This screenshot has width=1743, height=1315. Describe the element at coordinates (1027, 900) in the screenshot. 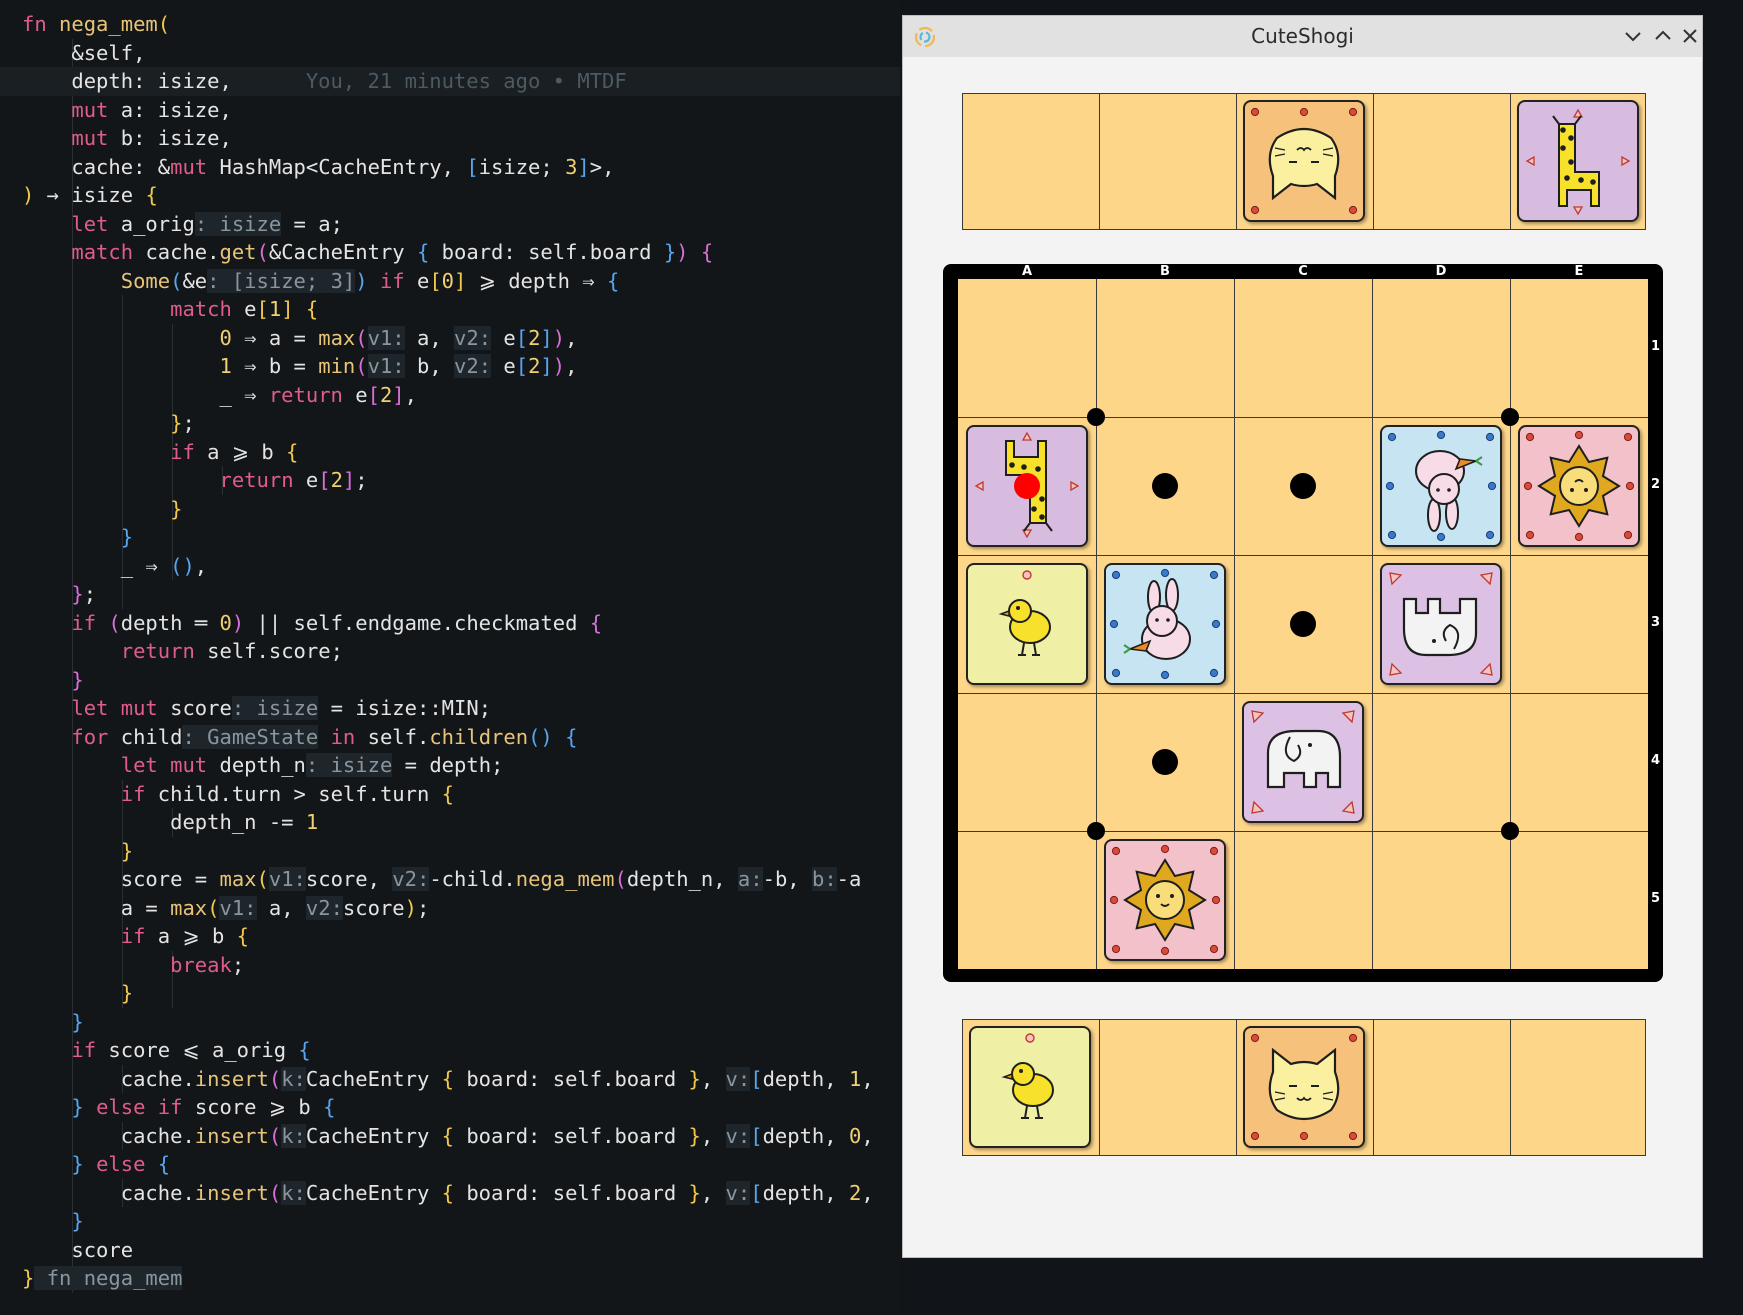

I see `board-square-A5` at that location.